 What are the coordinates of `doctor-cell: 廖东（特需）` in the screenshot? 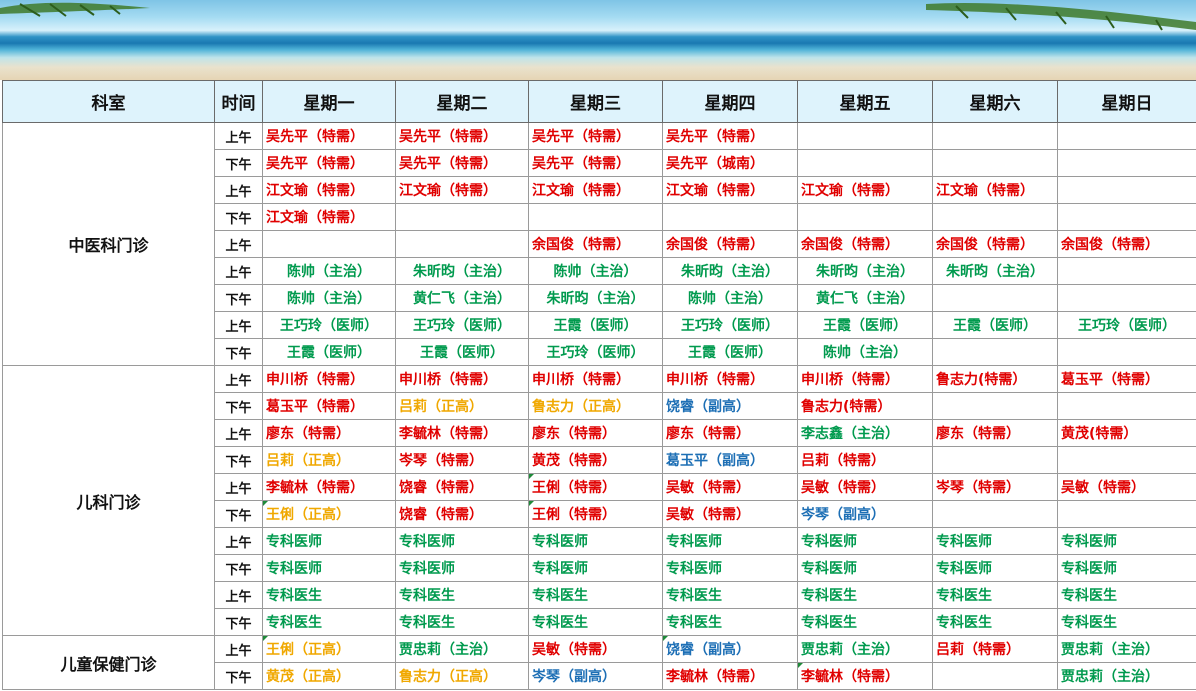 It's located at (595, 433).